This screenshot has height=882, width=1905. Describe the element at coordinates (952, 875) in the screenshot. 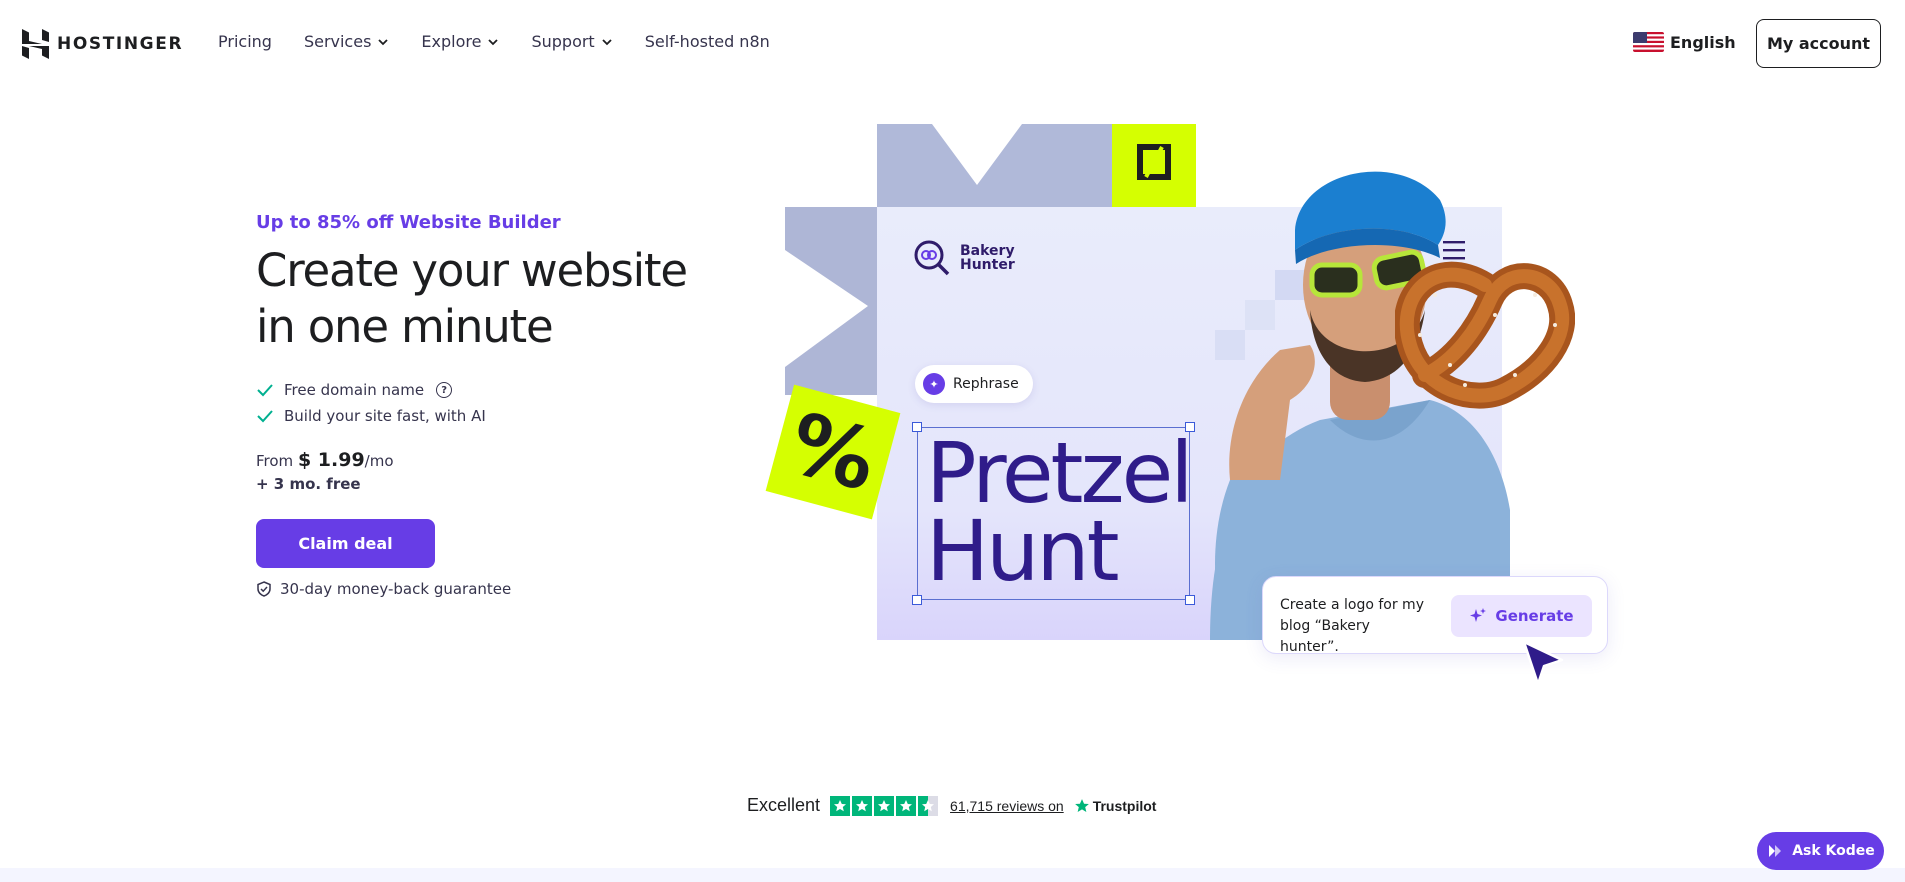

I see `next-section-band` at that location.